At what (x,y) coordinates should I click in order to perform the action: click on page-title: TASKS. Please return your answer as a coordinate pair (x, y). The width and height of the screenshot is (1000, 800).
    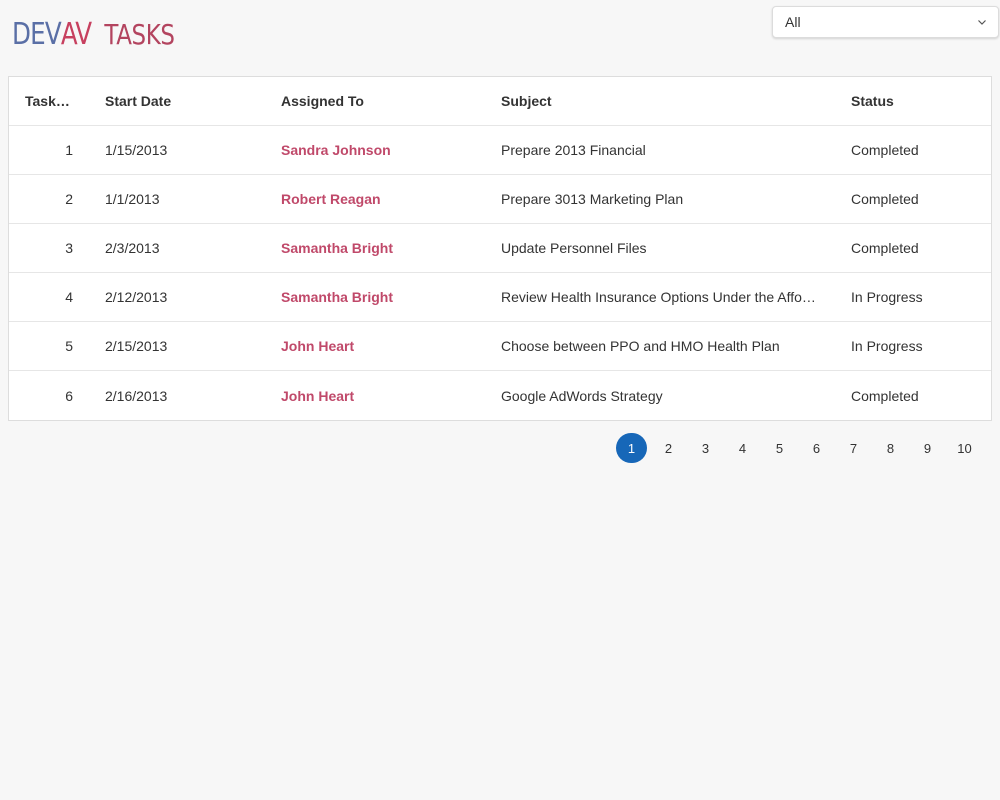
    Looking at the image, I should click on (139, 34).